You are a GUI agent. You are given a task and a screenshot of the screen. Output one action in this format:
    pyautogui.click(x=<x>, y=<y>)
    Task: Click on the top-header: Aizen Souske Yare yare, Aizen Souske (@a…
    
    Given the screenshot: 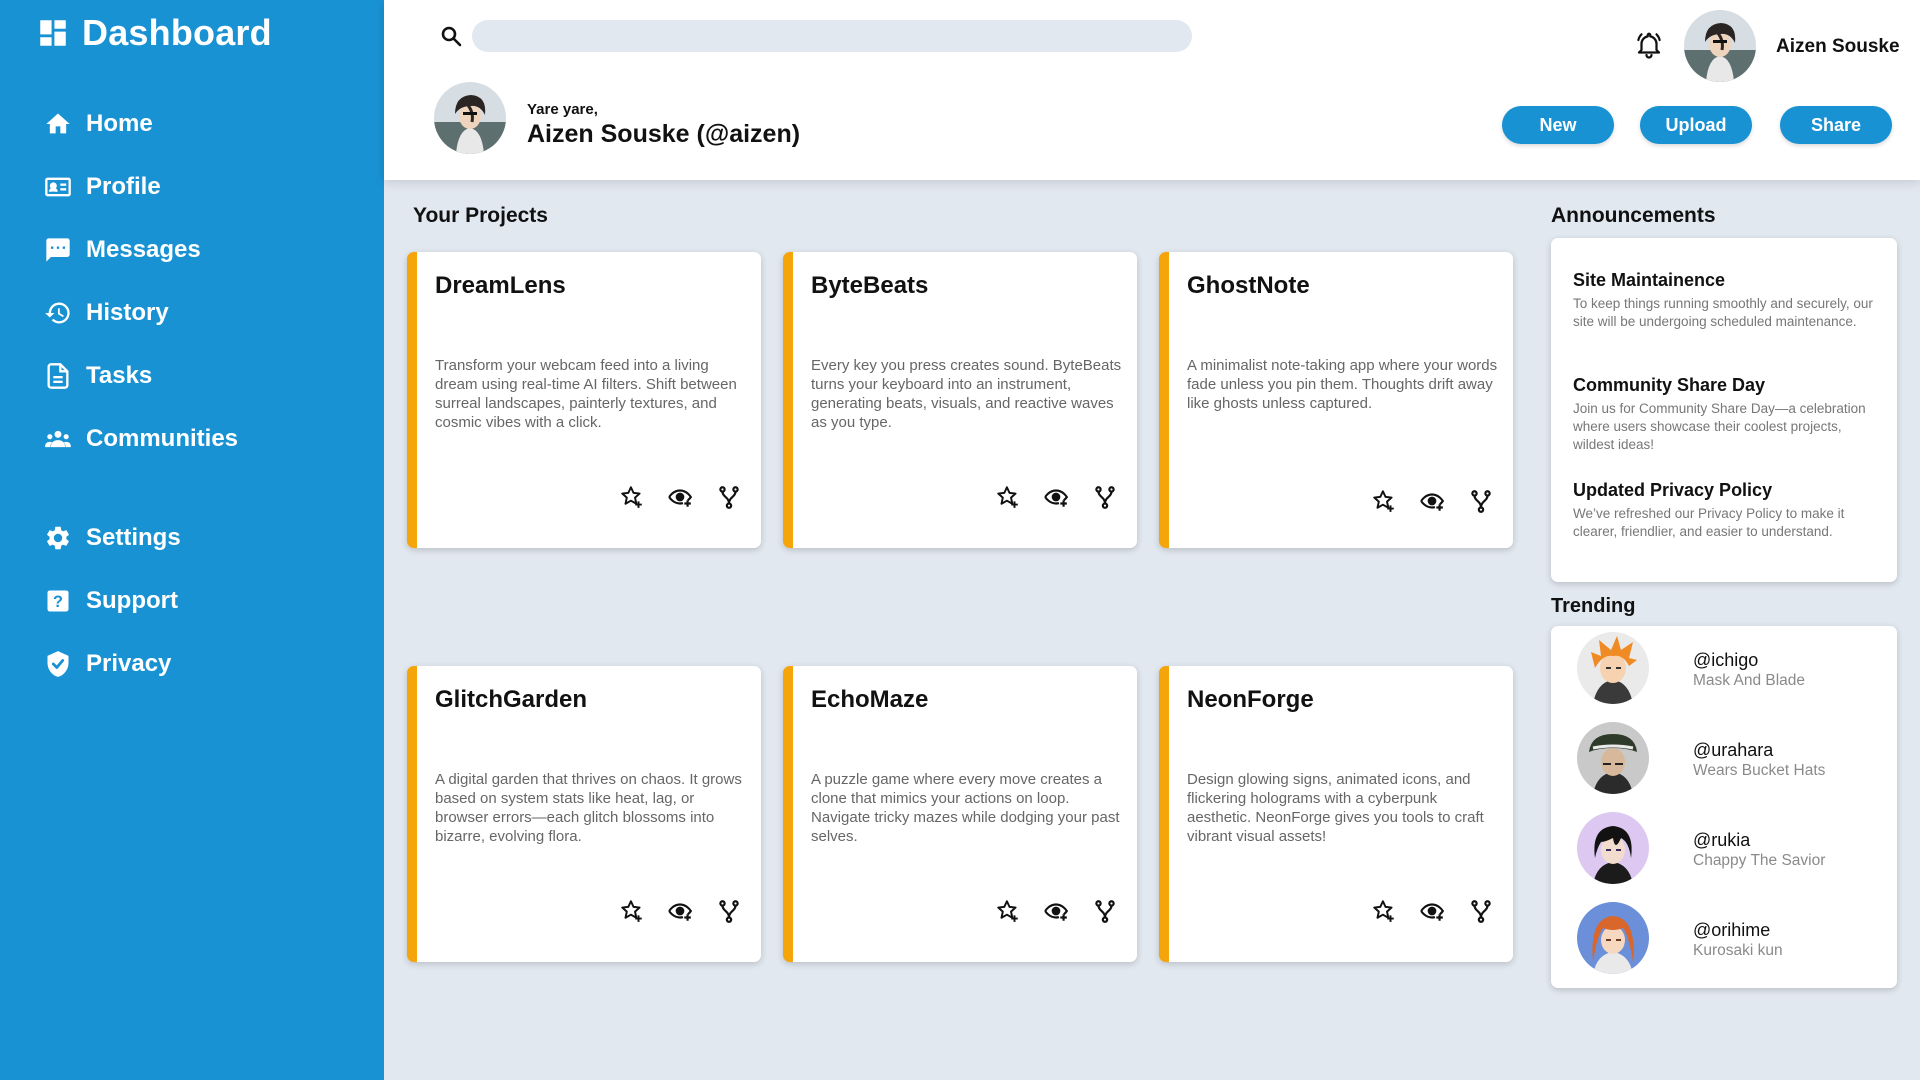 What is the action you would take?
    pyautogui.click(x=1152, y=90)
    